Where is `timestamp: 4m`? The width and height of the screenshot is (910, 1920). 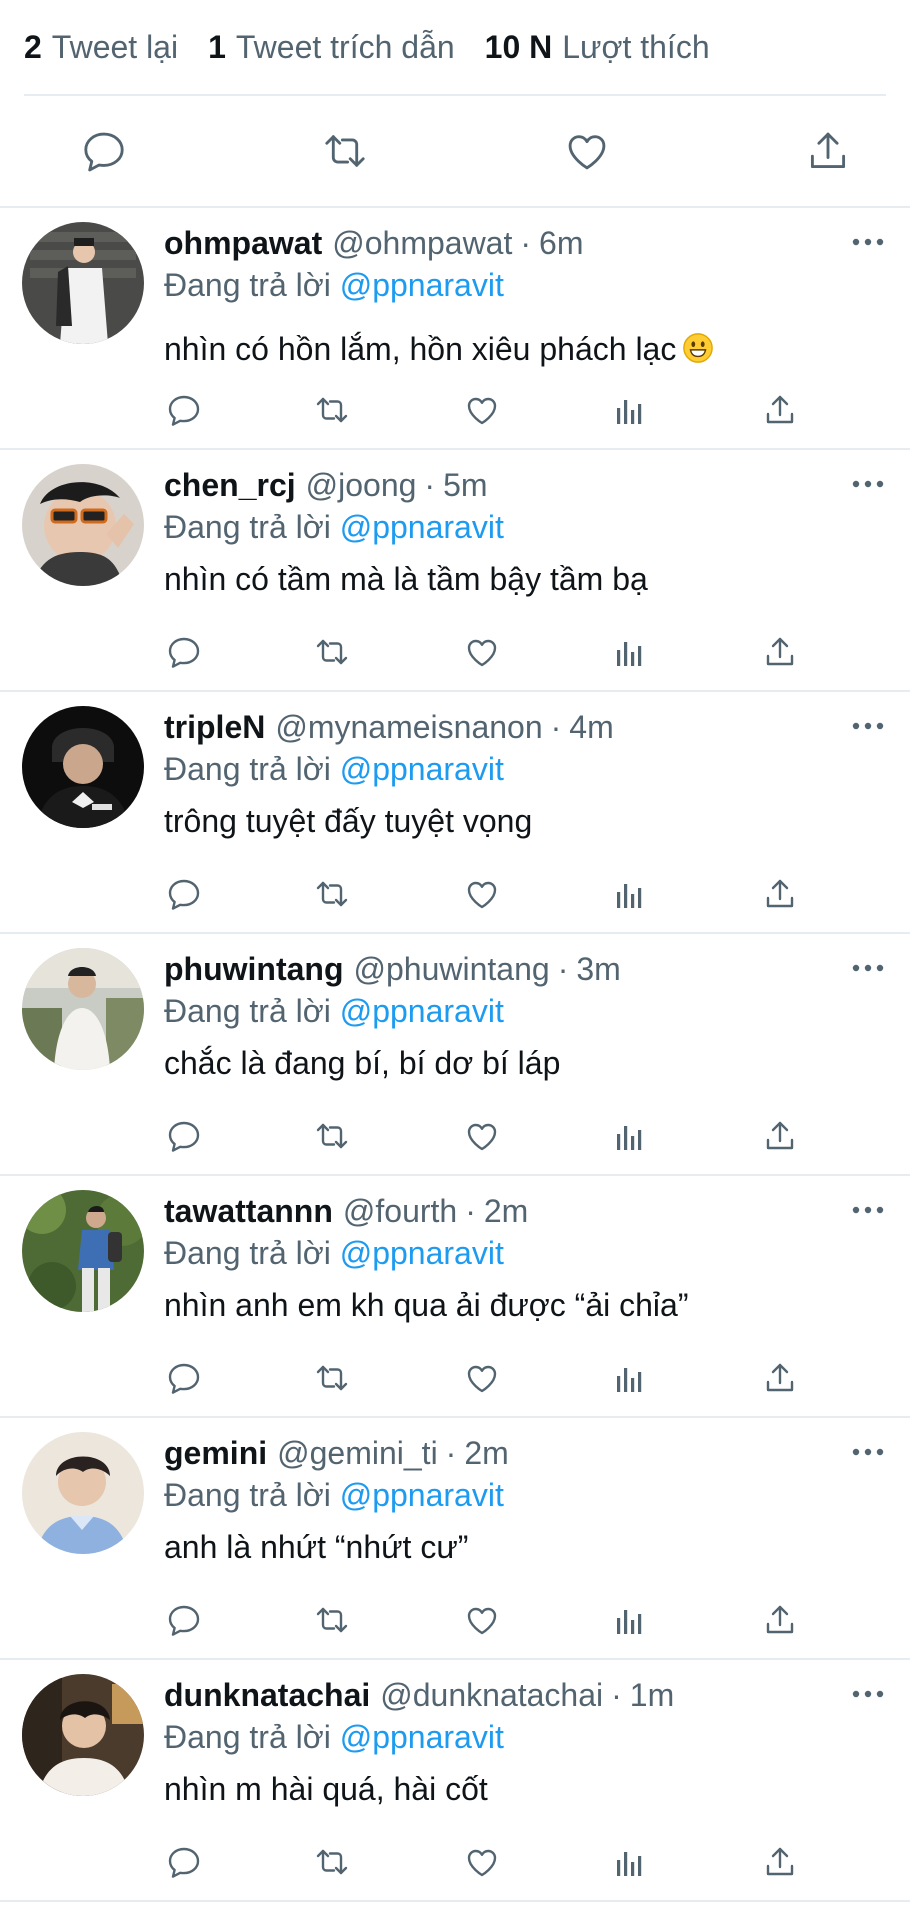
timestamp: 4m is located at coordinates (591, 727).